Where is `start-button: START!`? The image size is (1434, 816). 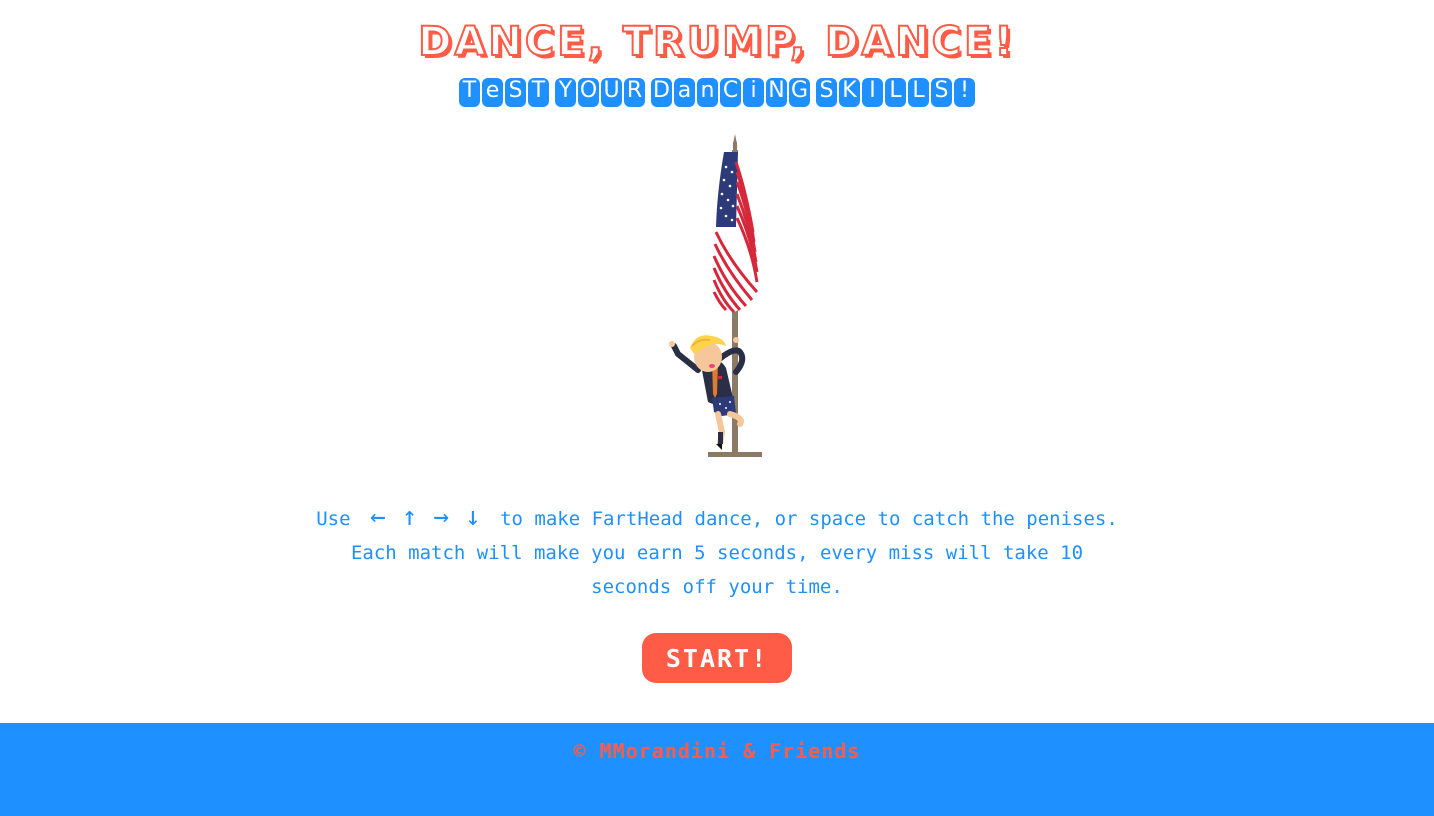 start-button: START! is located at coordinates (717, 658).